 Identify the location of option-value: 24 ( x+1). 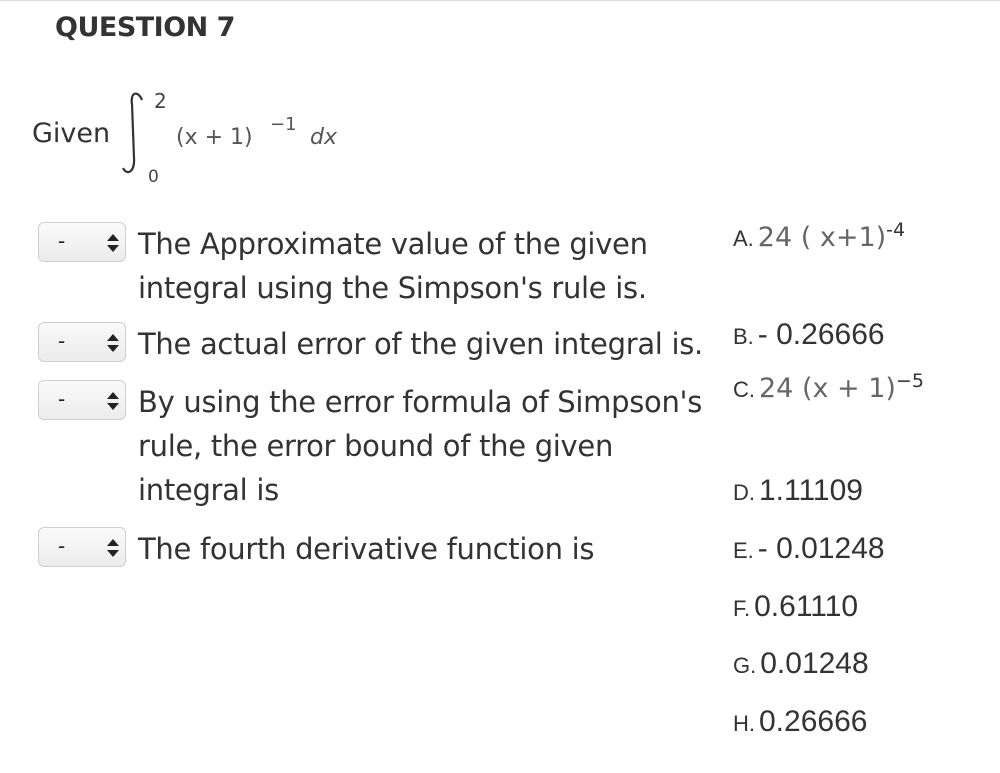
(822, 237).